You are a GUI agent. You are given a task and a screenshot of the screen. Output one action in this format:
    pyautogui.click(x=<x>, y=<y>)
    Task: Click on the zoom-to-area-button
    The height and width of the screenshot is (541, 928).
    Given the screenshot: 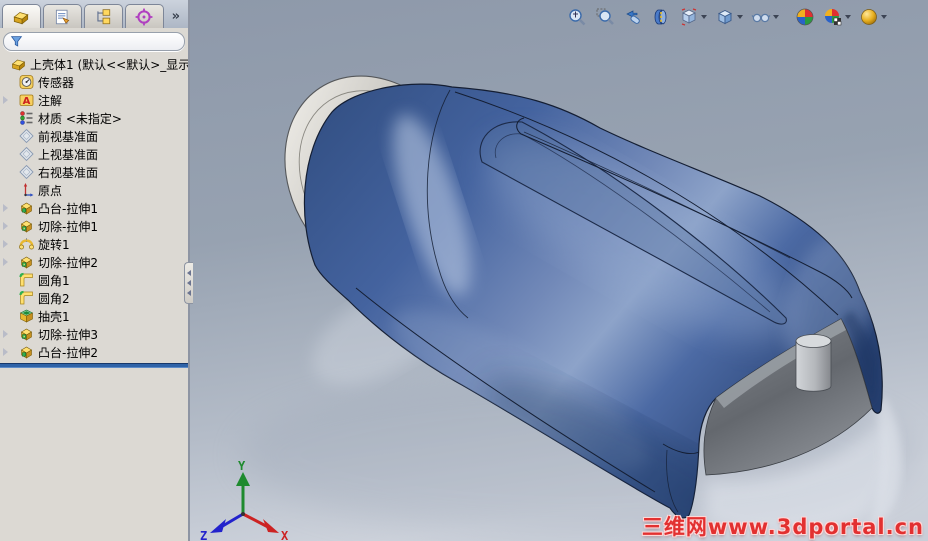 What is the action you would take?
    pyautogui.click(x=605, y=17)
    